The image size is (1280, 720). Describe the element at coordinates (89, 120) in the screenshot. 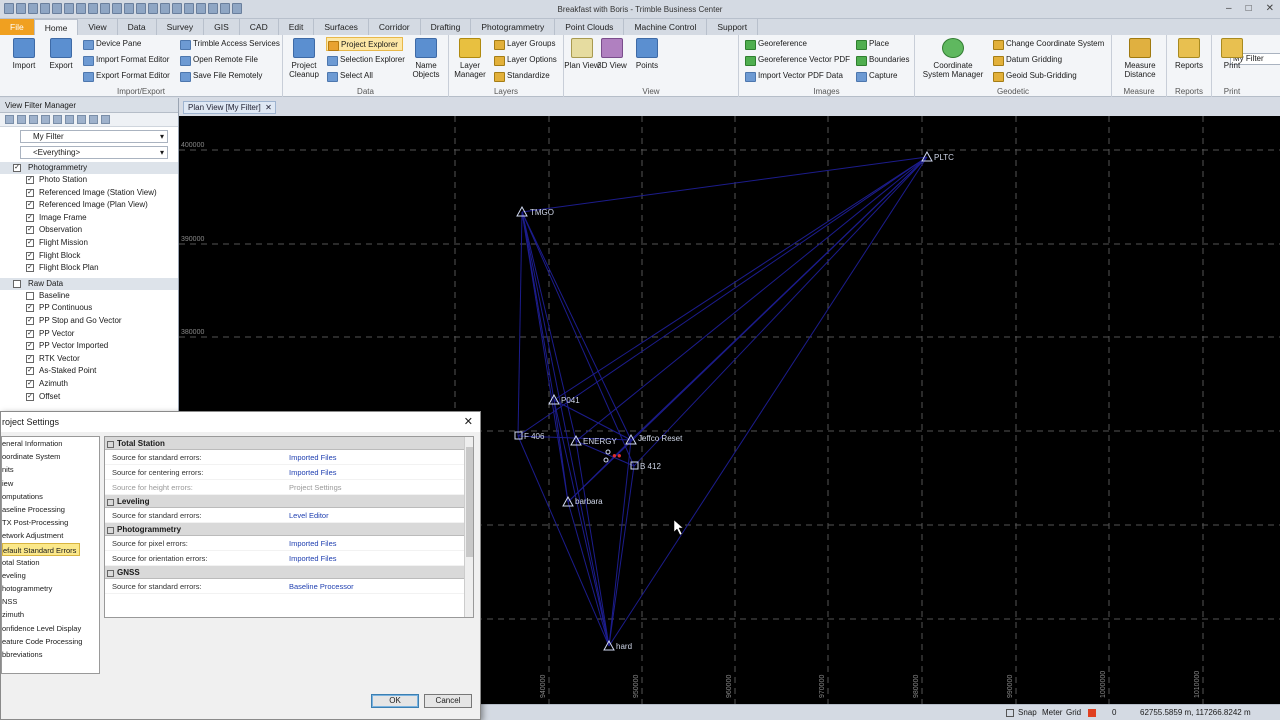

I see `panel-toolbar` at that location.